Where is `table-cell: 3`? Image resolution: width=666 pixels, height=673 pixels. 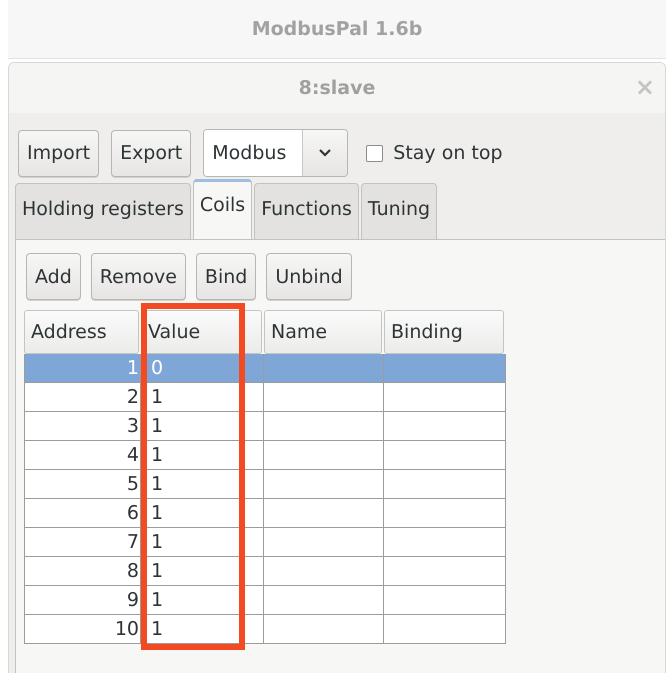
table-cell: 3 is located at coordinates (82, 426).